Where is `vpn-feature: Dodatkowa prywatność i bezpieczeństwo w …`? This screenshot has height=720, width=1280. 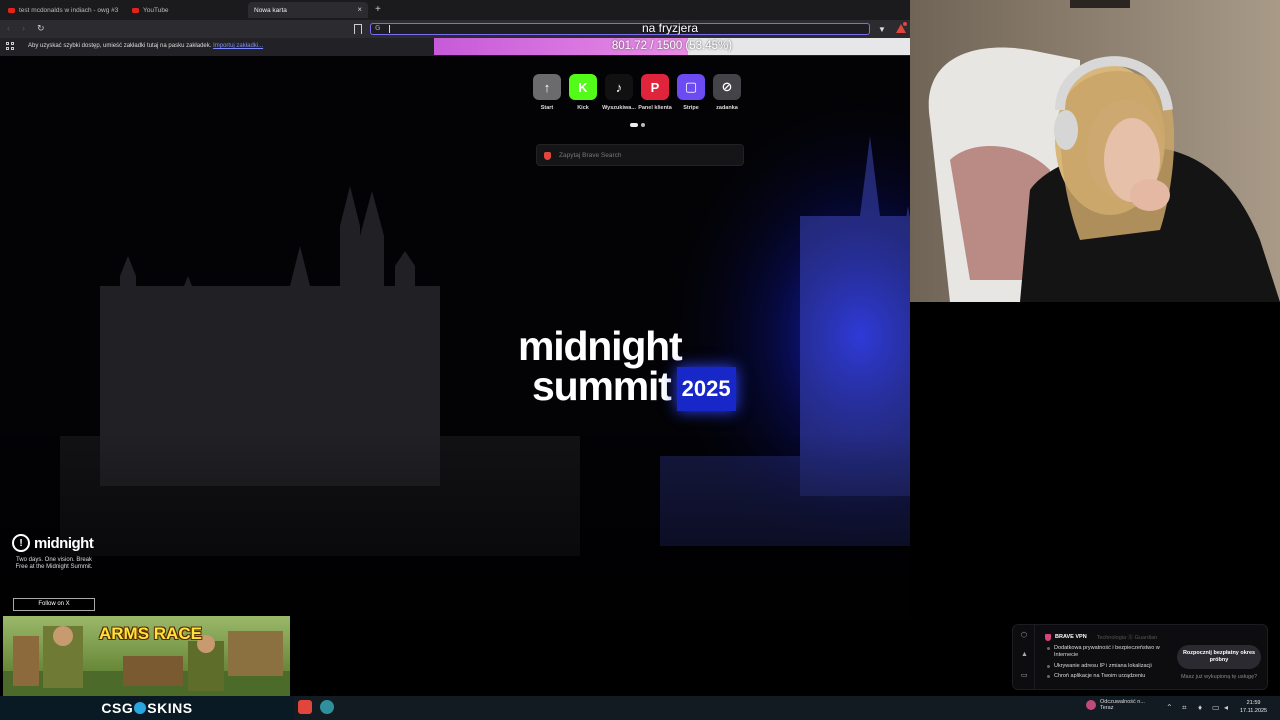
vpn-feature: Dodatkowa prywatność i bezpieczeństwo w … is located at coordinates (1107, 651).